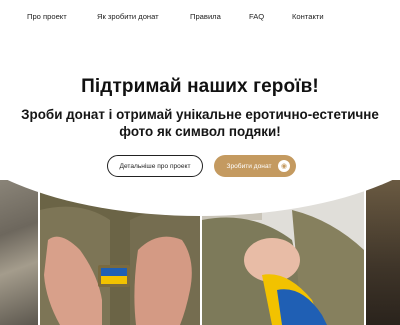 This screenshot has height=325, width=400. I want to click on hero-subtitle-line2: фото як символ подяки!, so click(200, 131).